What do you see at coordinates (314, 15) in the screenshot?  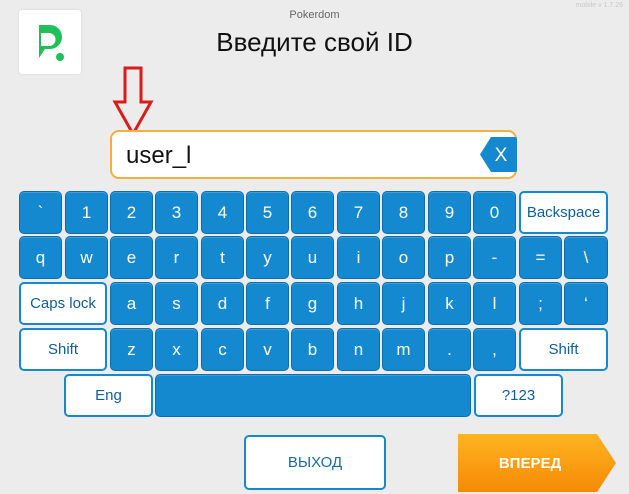 I see `app-name: Pokerdom` at bounding box center [314, 15].